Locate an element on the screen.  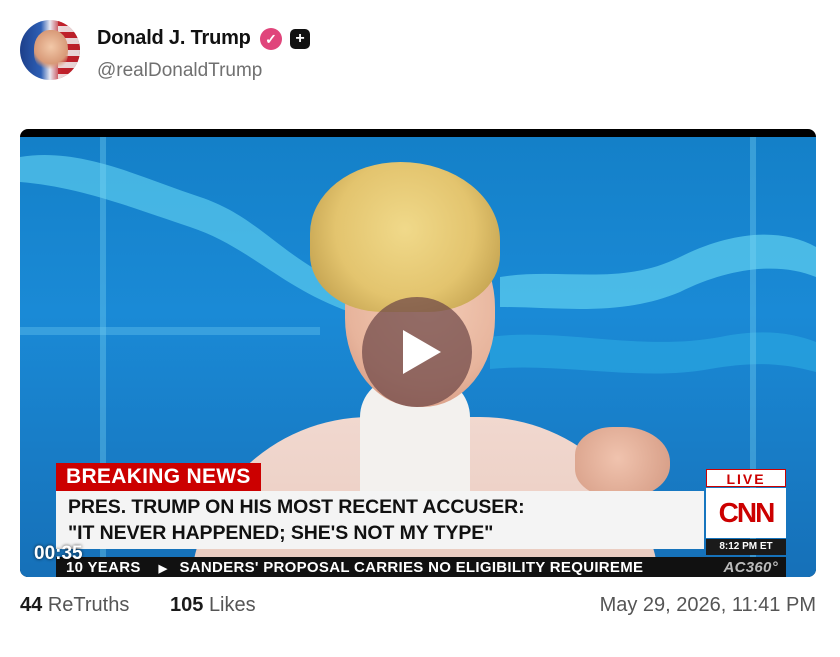
likes-label: Likes is located at coordinates (232, 605).